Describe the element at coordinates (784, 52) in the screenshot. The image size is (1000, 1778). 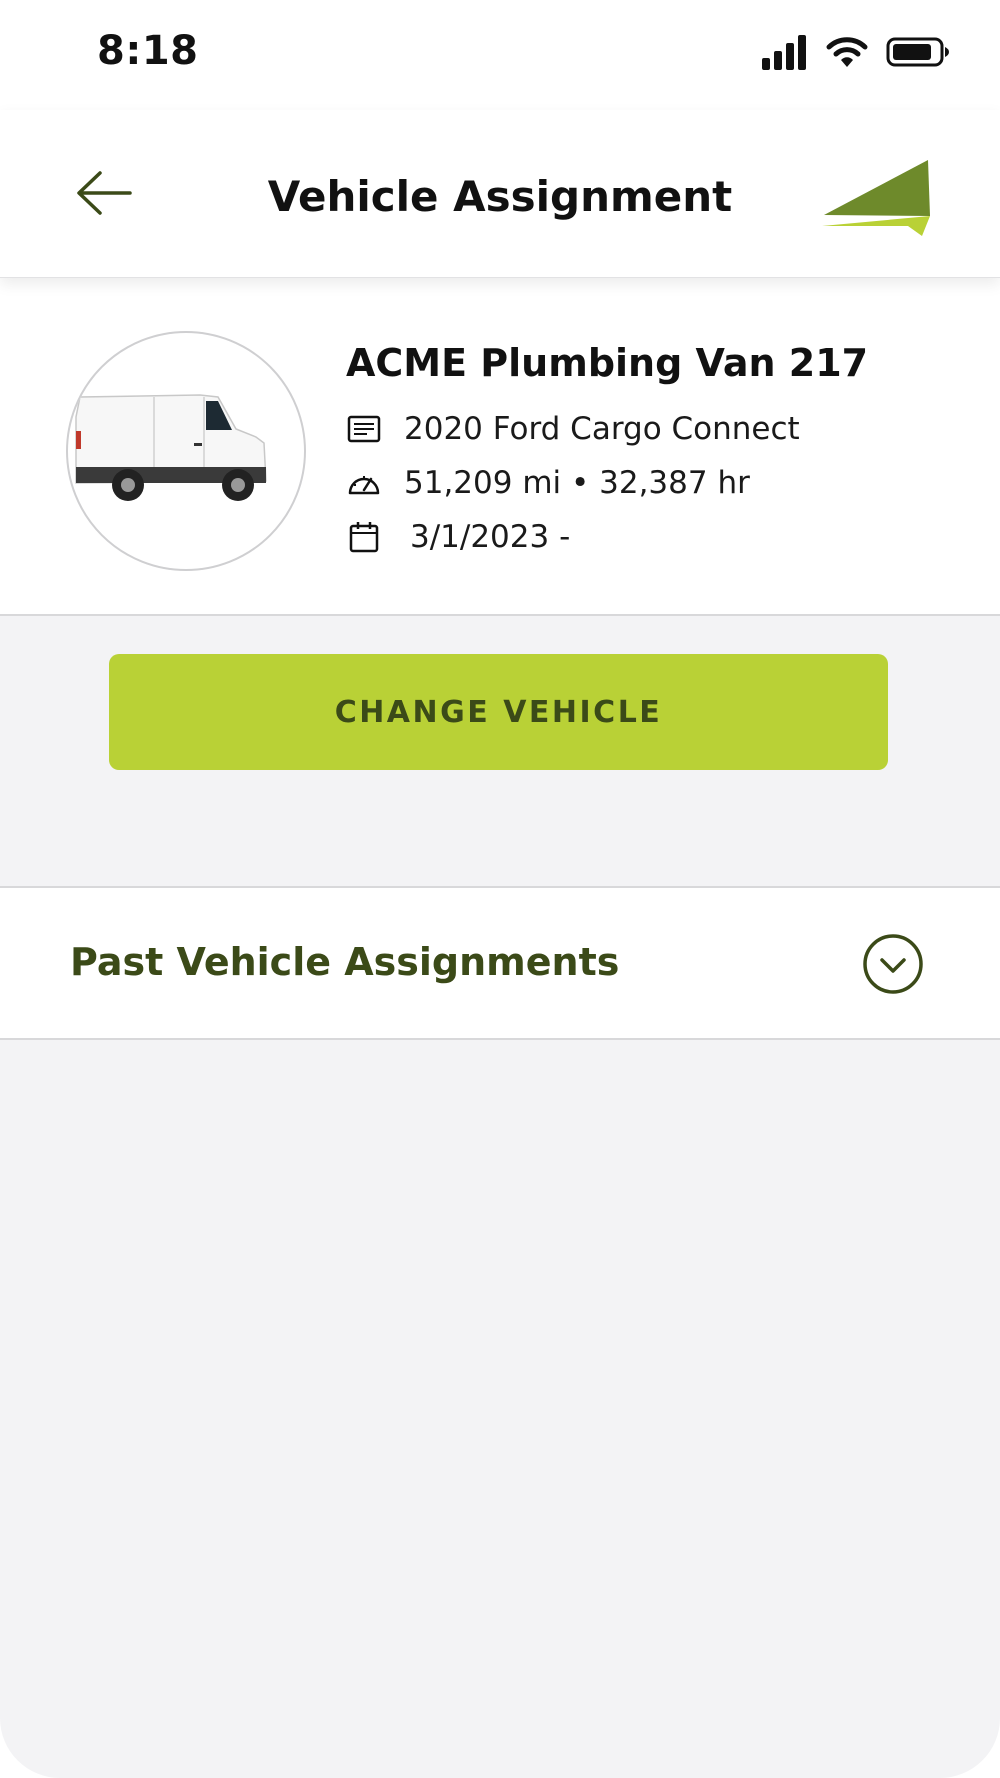
I see `cellular-signal-icon` at that location.